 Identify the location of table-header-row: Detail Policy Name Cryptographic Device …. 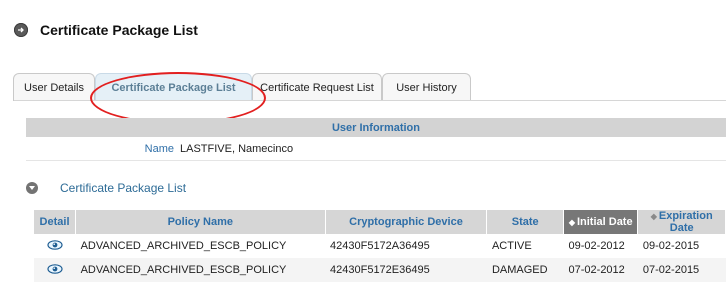
(380, 222).